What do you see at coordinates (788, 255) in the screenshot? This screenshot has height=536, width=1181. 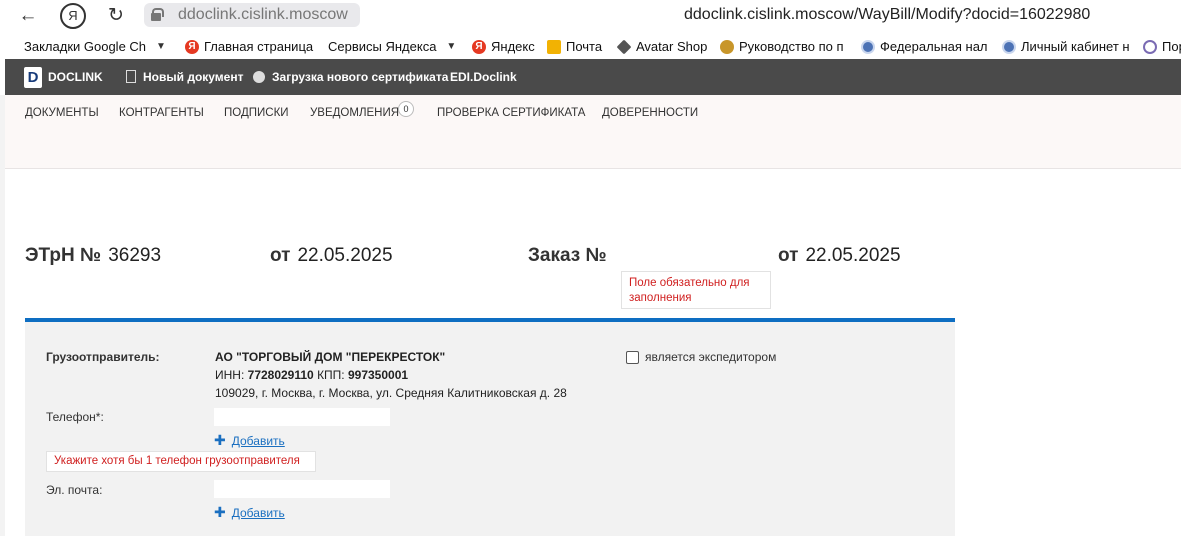 I see `order-from-label: от` at bounding box center [788, 255].